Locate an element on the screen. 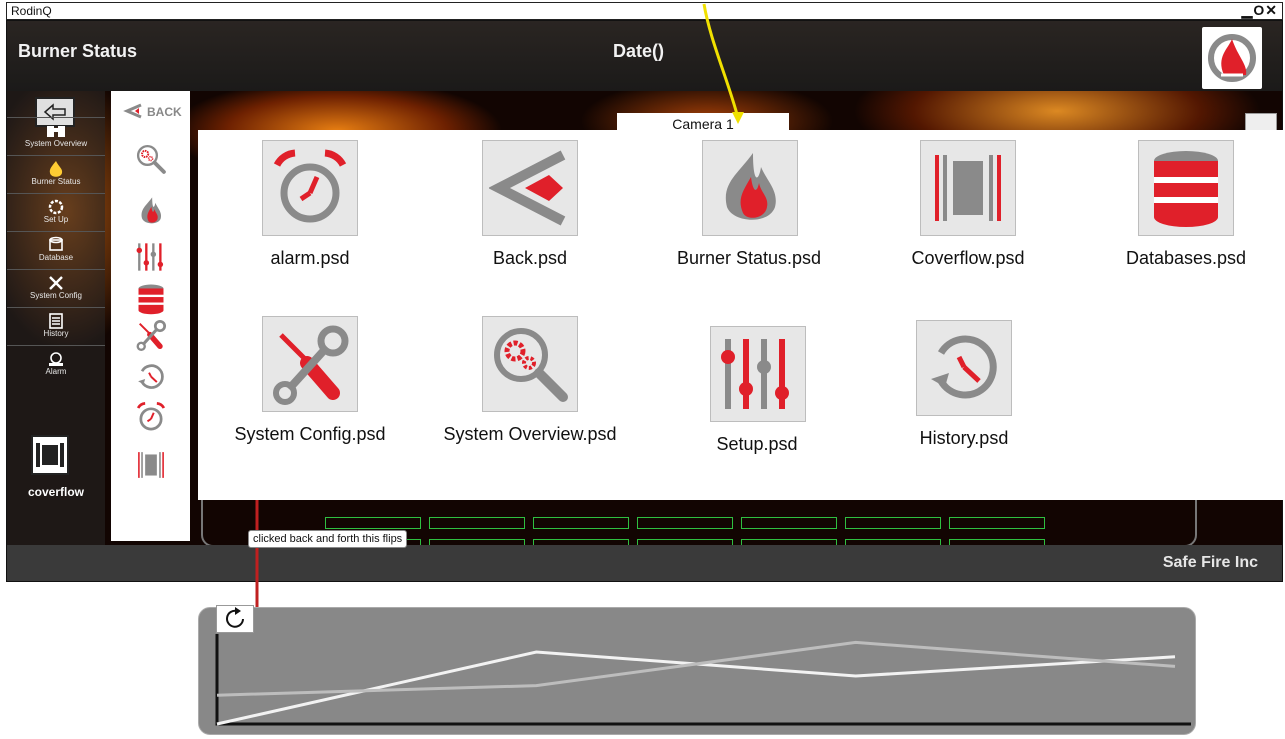  chart-panel is located at coordinates (697, 671).